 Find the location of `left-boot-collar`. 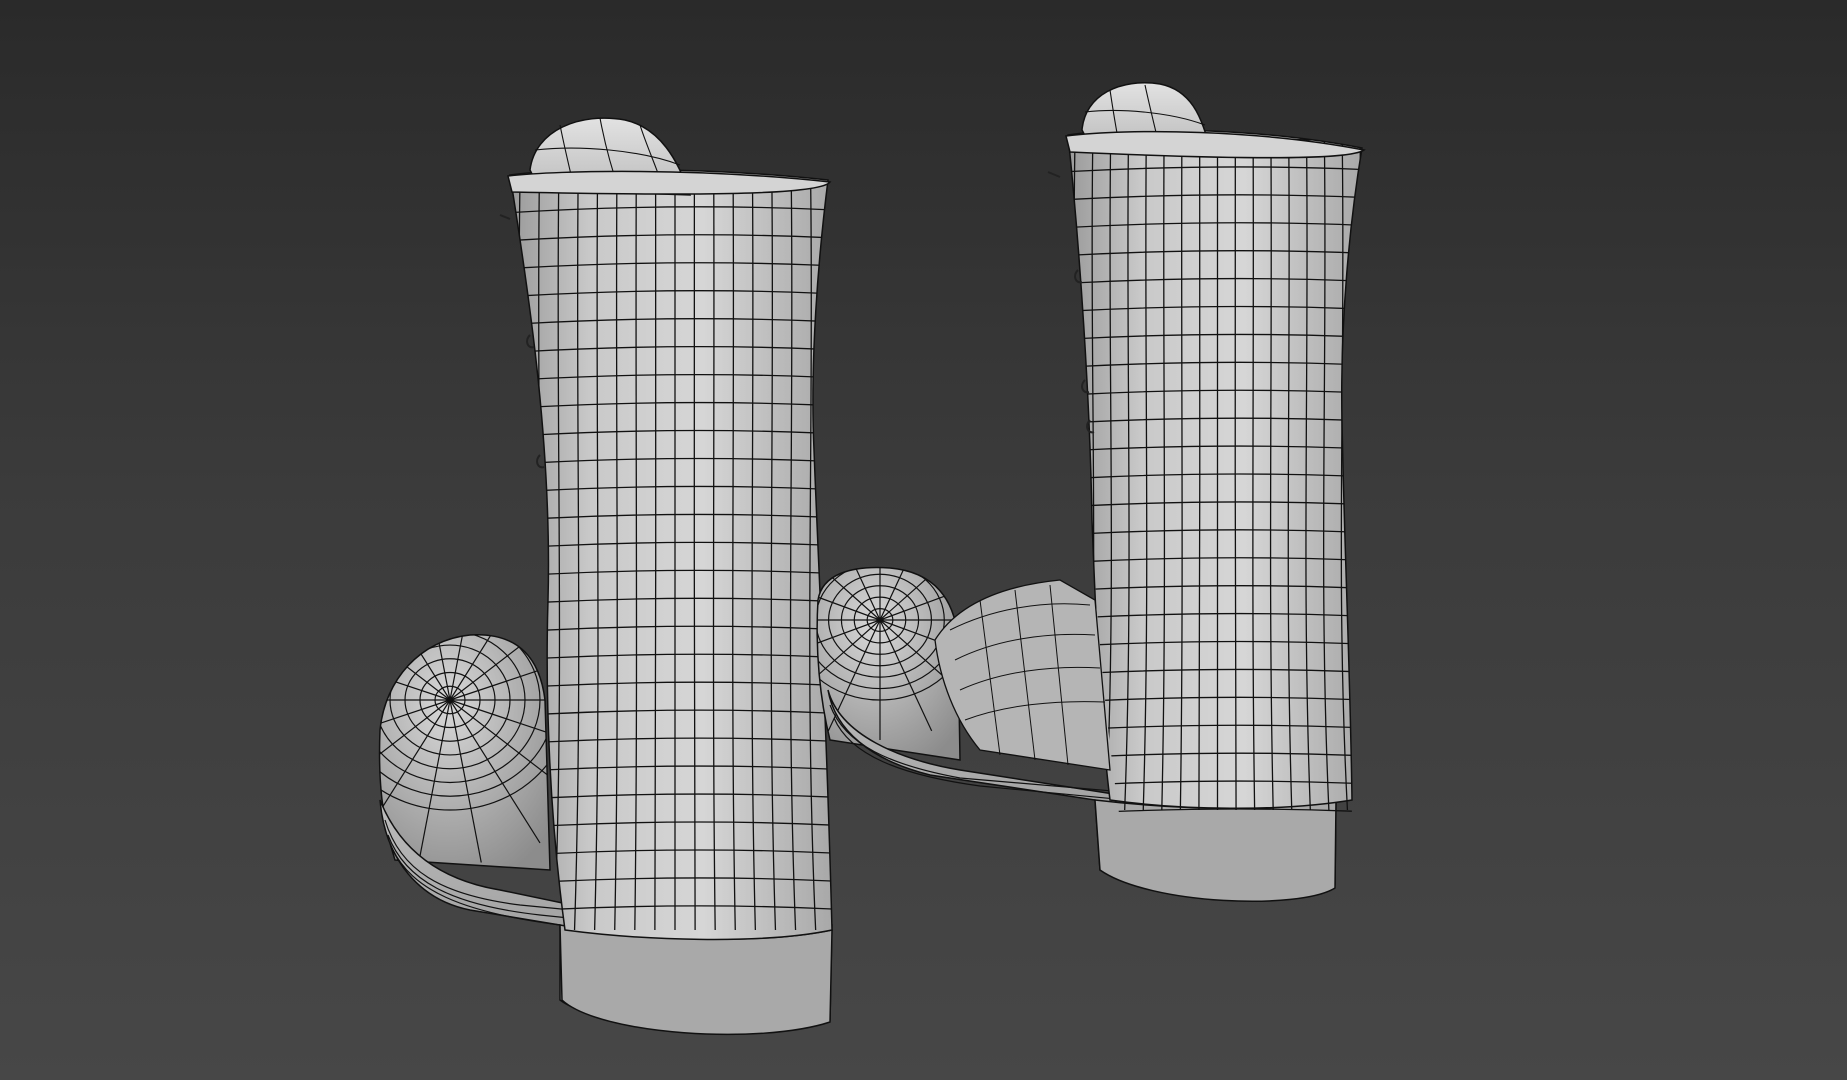

left-boot-collar is located at coordinates (669, 182).